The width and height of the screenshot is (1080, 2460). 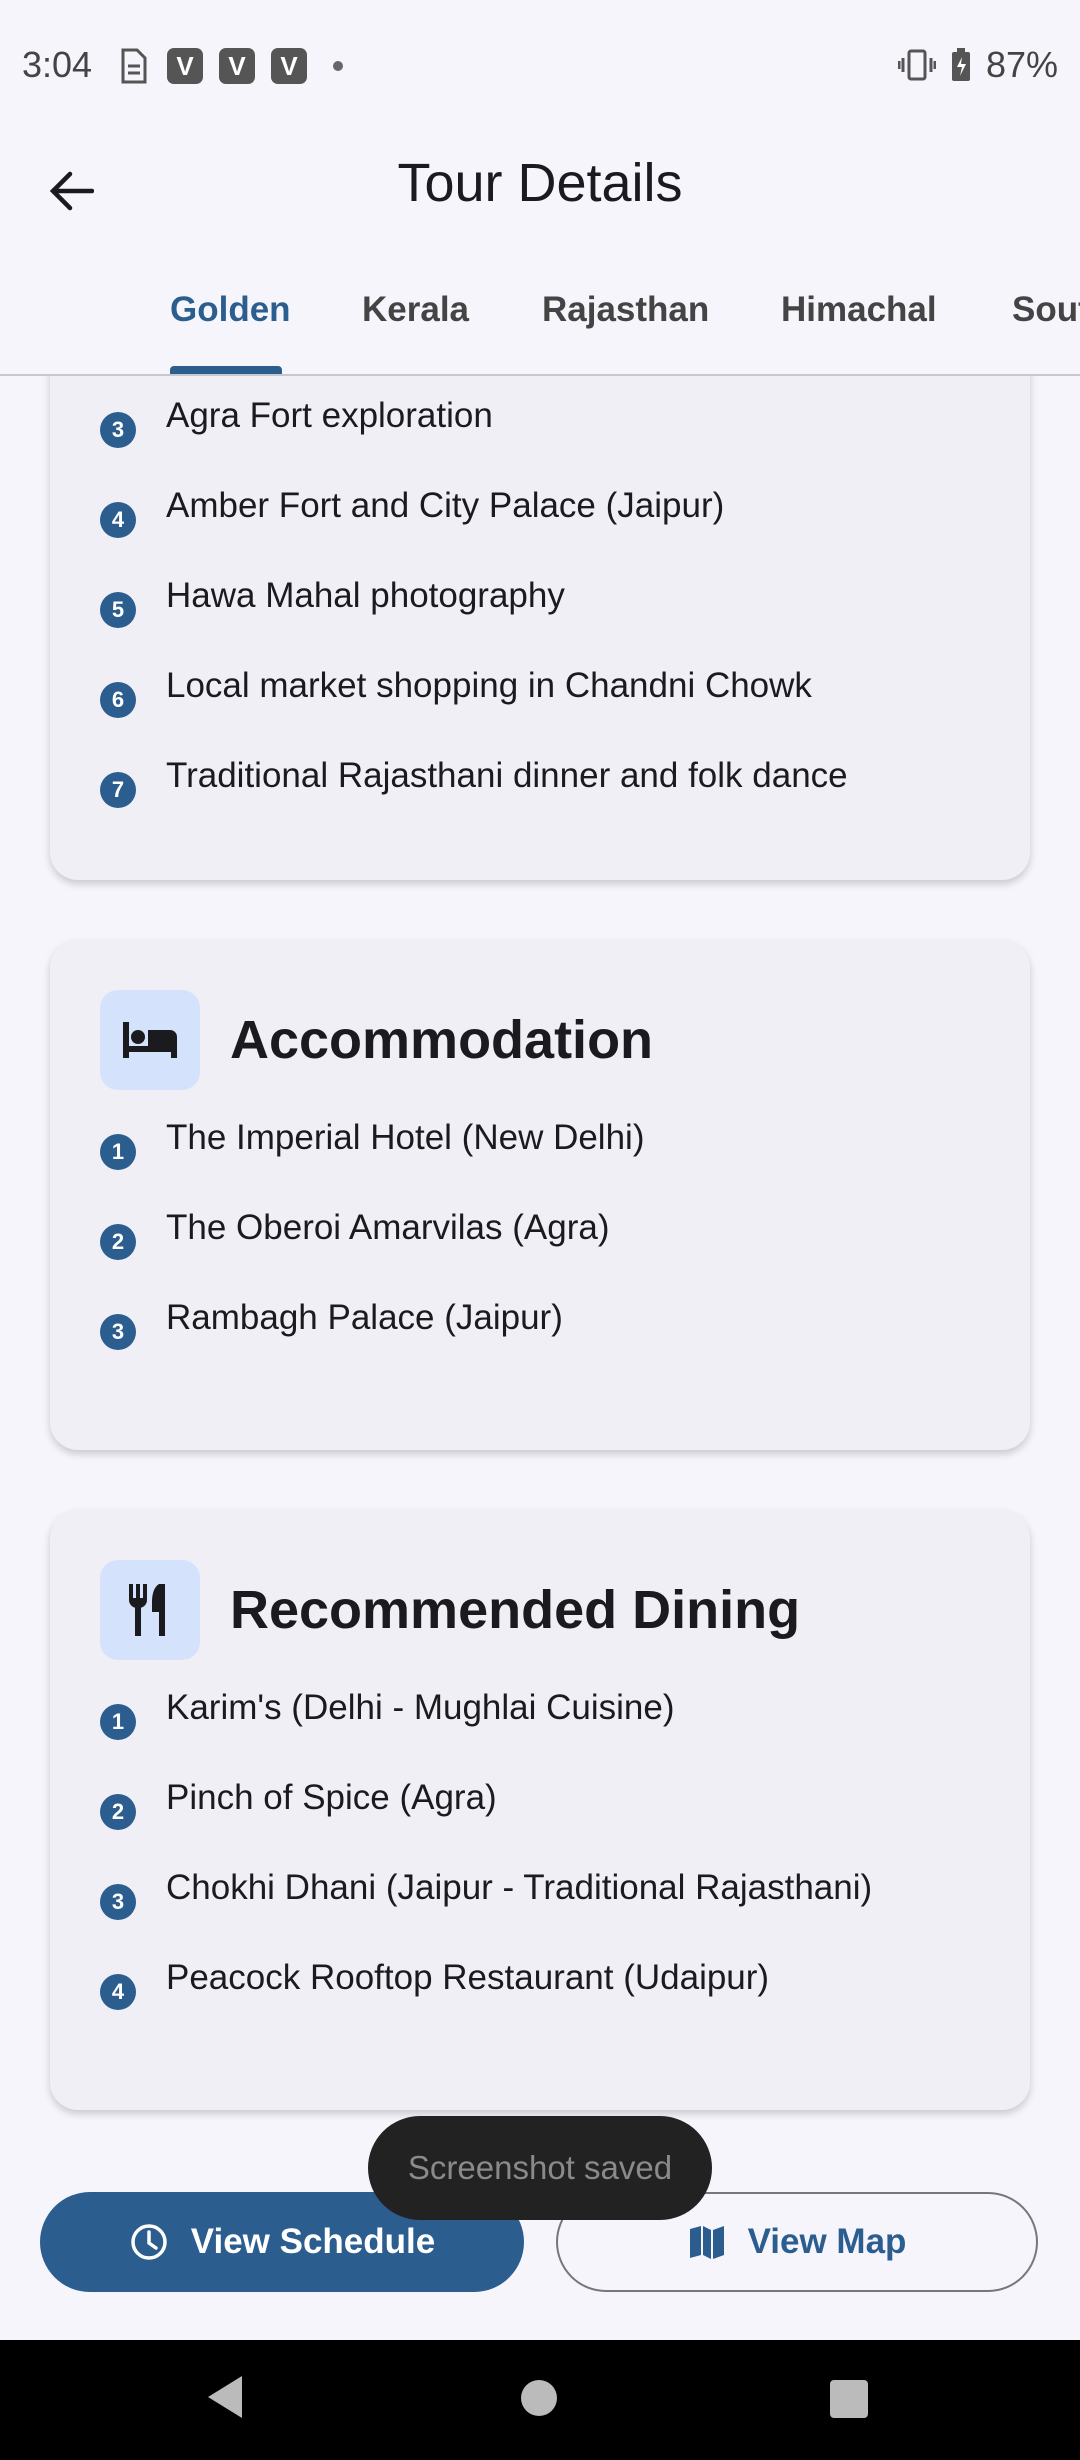 What do you see at coordinates (149, 2242) in the screenshot?
I see `clock-icon` at bounding box center [149, 2242].